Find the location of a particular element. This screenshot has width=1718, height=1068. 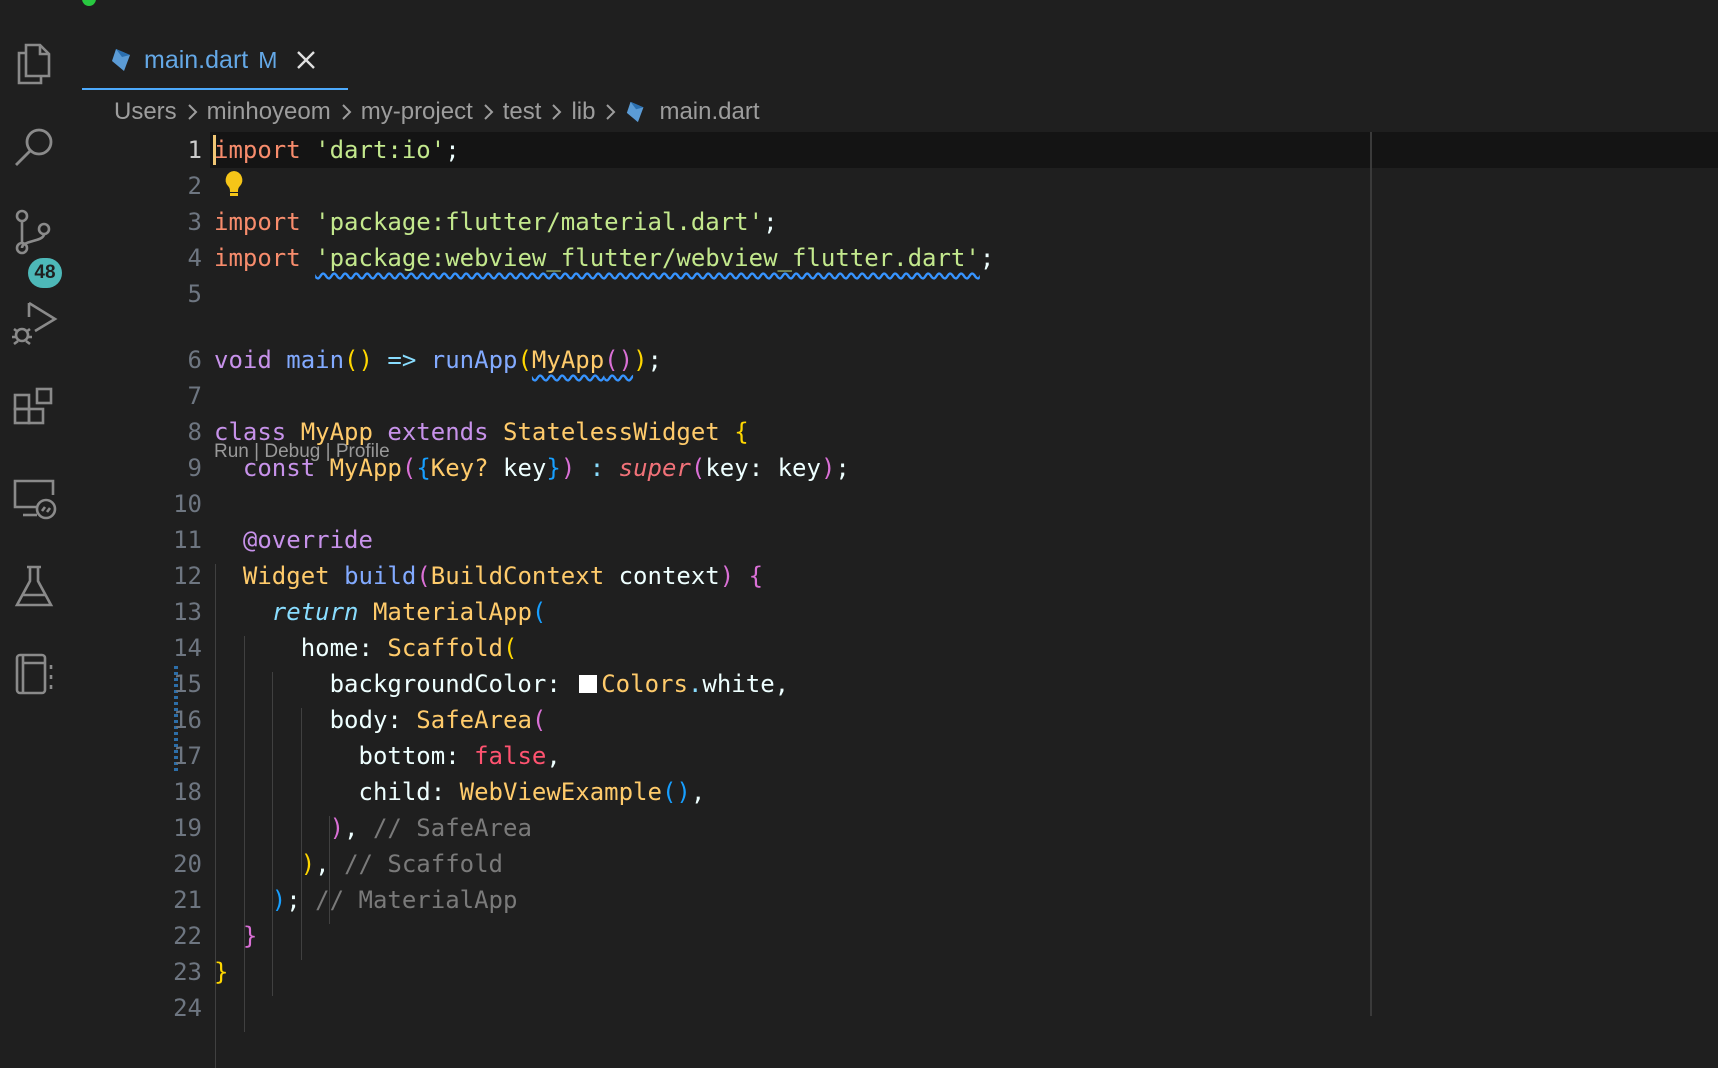

code-text: body: SafeArea( is located at coordinates (438, 720).